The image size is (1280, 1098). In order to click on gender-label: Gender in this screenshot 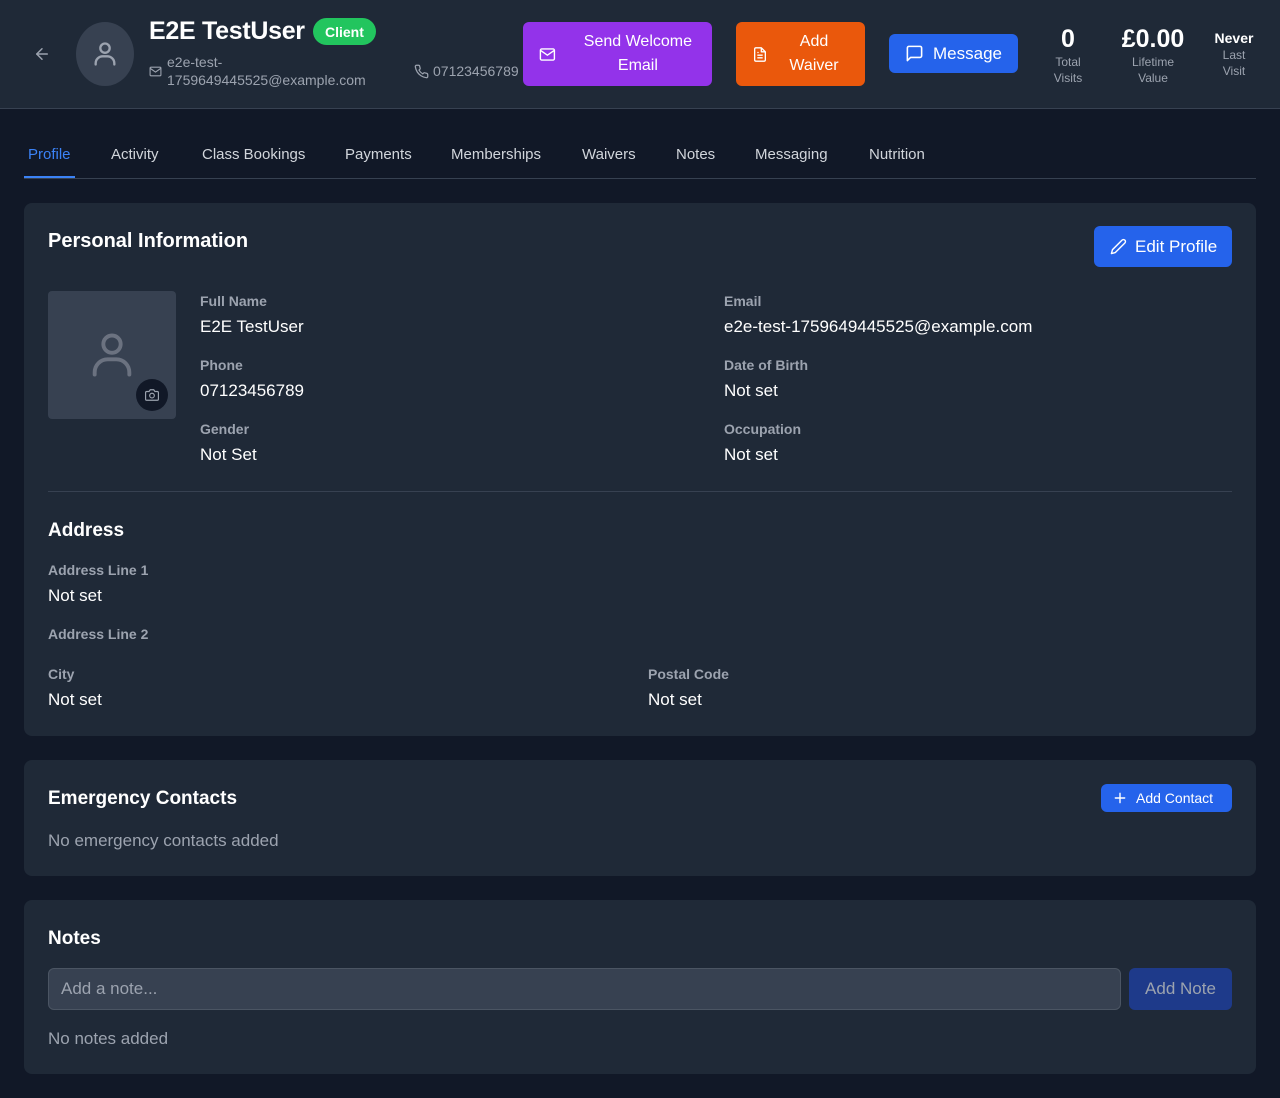, I will do `click(225, 429)`.